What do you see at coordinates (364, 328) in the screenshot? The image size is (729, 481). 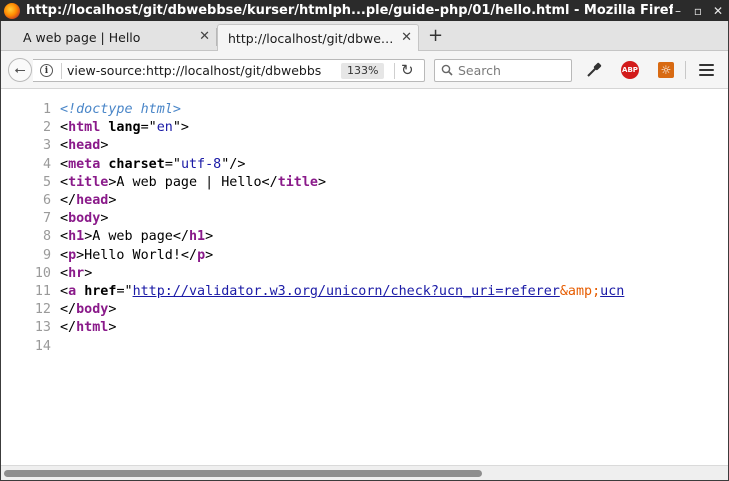 I see `source-line: 13 </html>` at bounding box center [364, 328].